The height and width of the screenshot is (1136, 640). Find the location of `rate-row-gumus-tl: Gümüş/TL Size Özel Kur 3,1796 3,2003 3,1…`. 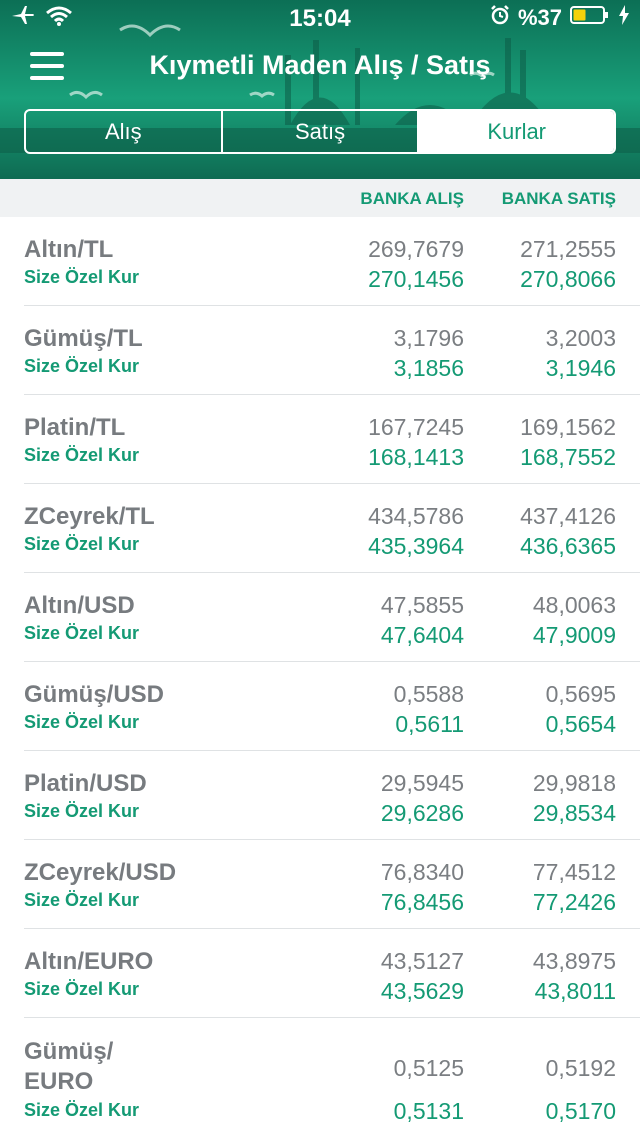

rate-row-gumus-tl: Gümüş/TL Size Özel Kur 3,1796 3,2003 3,1… is located at coordinates (332, 350).